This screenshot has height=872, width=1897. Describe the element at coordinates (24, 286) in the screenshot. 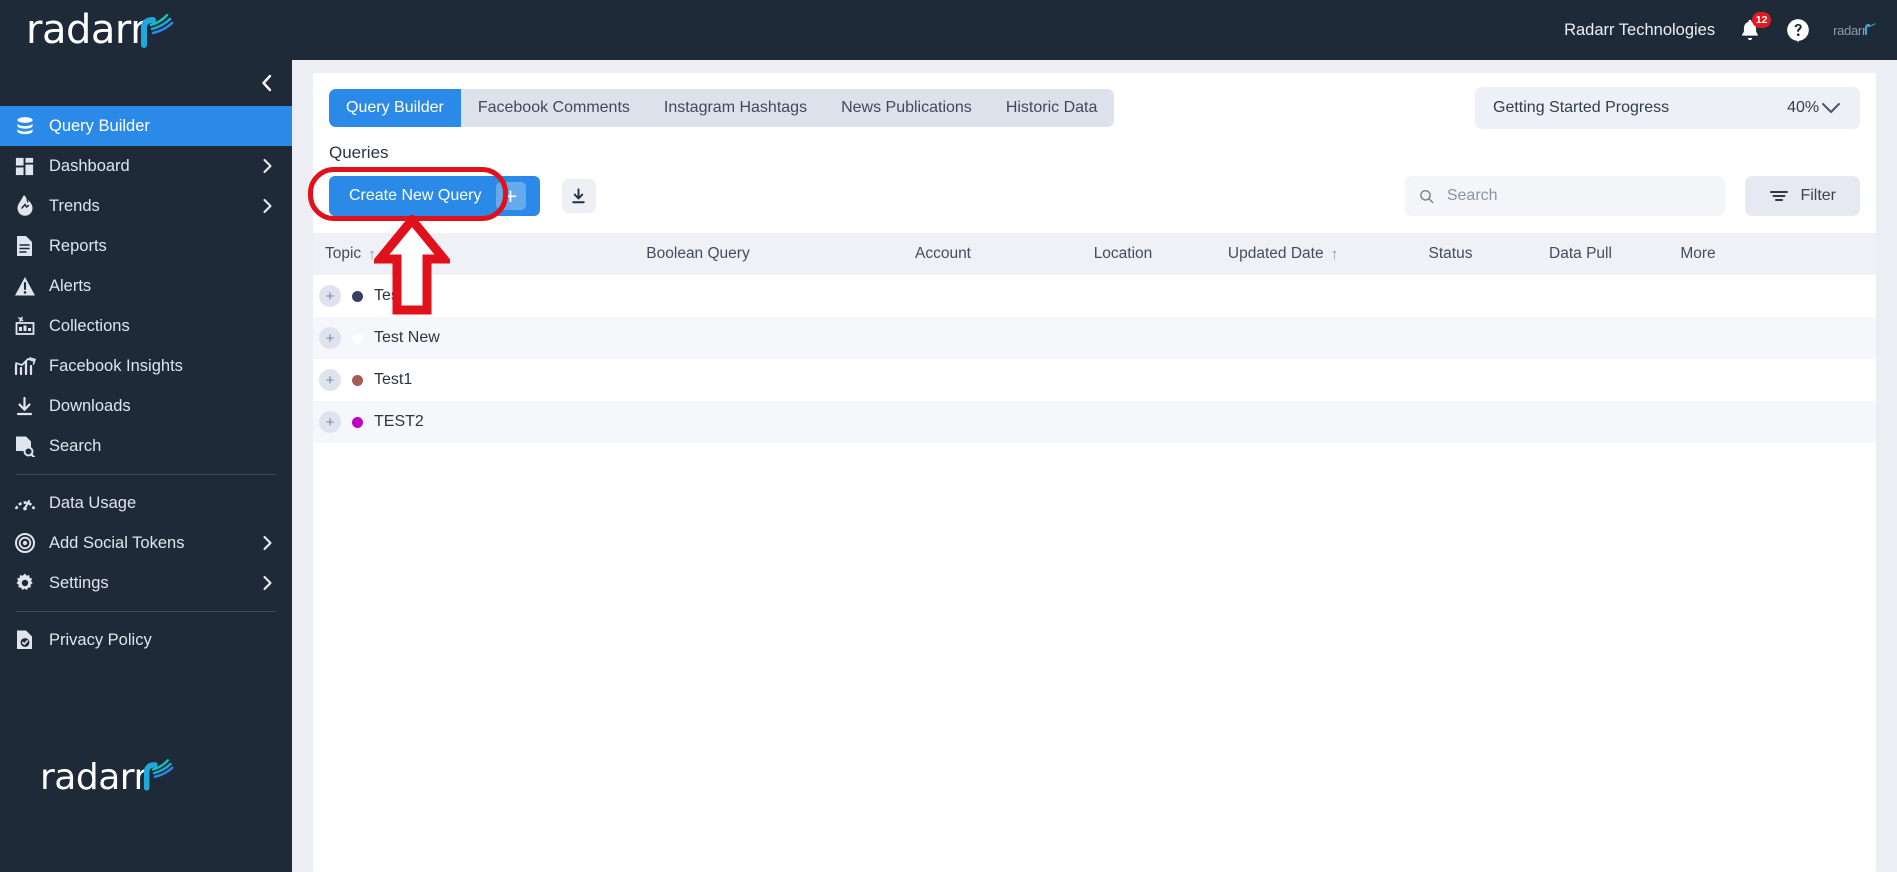

I see `warning-icon` at that location.